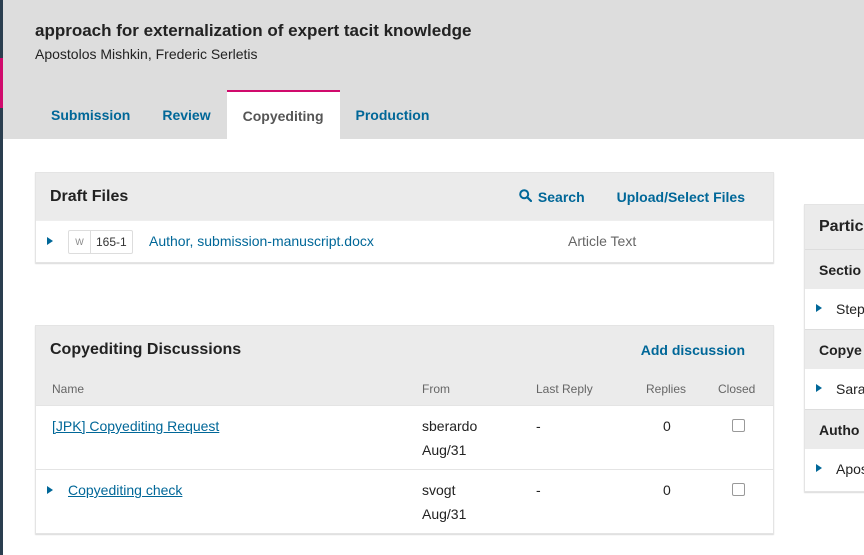 Image resolution: width=864 pixels, height=555 pixels. I want to click on discussions-header: Copyediting Discussions Add discussion, so click(404, 349).